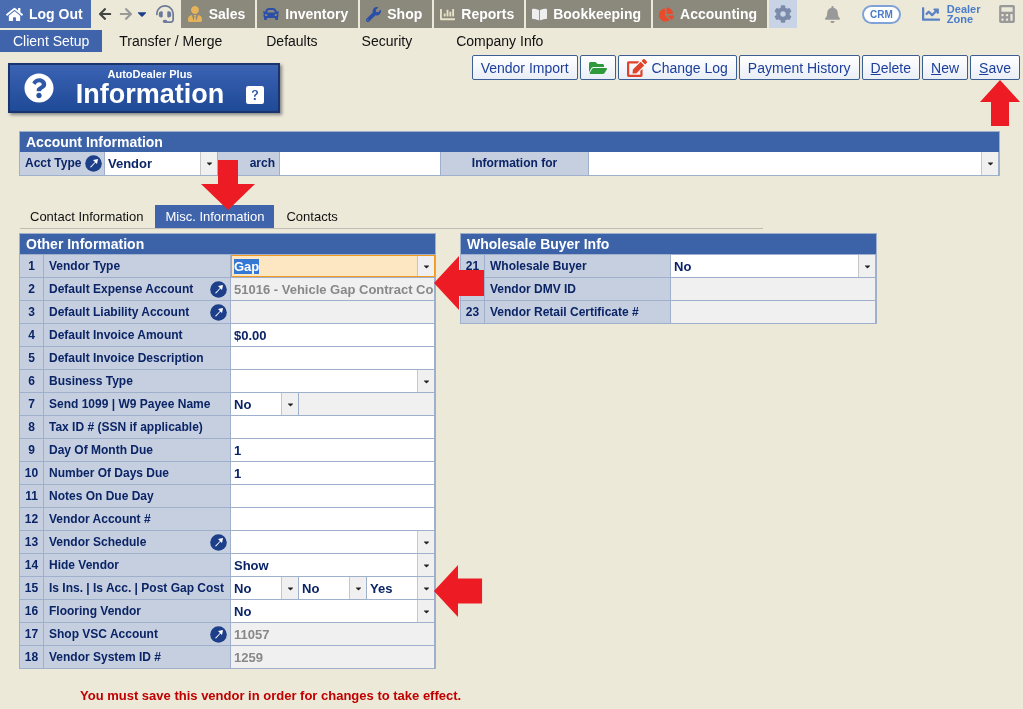 The height and width of the screenshot is (709, 1023). What do you see at coordinates (32, 266) in the screenshot?
I see `row-number: 1` at bounding box center [32, 266].